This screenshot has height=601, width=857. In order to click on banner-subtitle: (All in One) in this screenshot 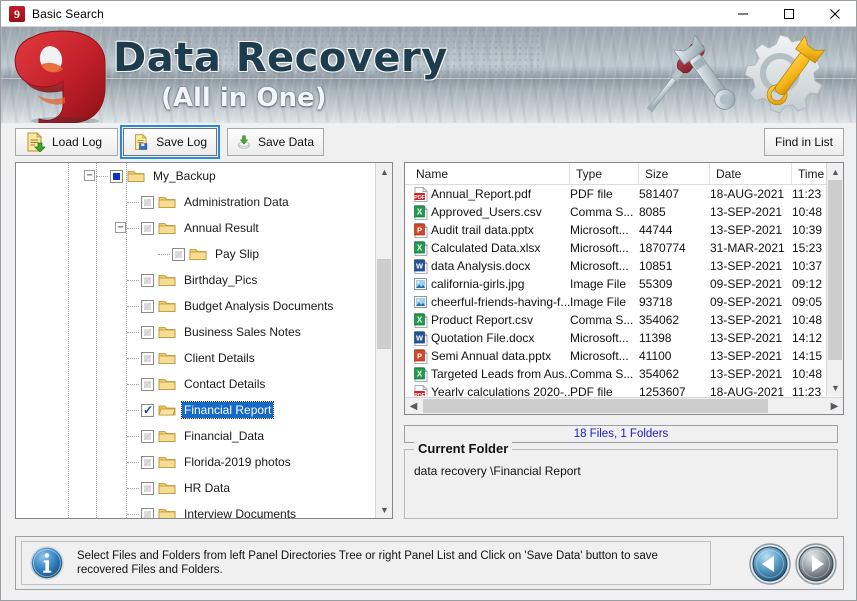, I will do `click(244, 98)`.